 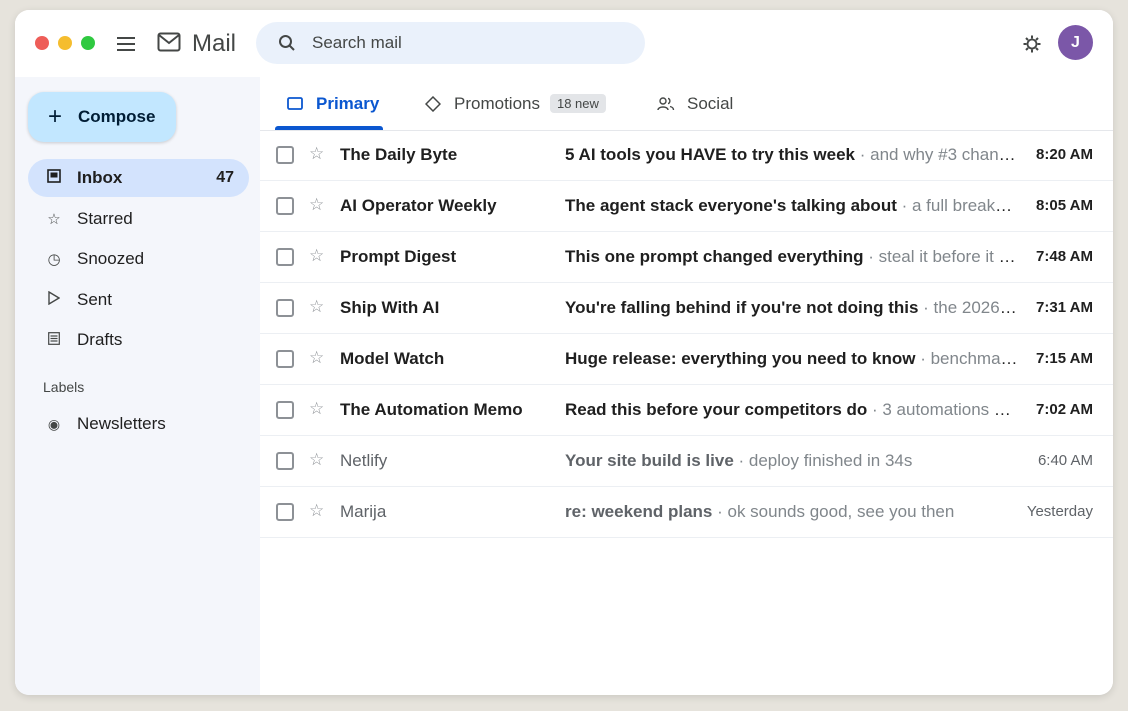 What do you see at coordinates (100, 340) in the screenshot?
I see `sidebar-item-label: Drafts` at bounding box center [100, 340].